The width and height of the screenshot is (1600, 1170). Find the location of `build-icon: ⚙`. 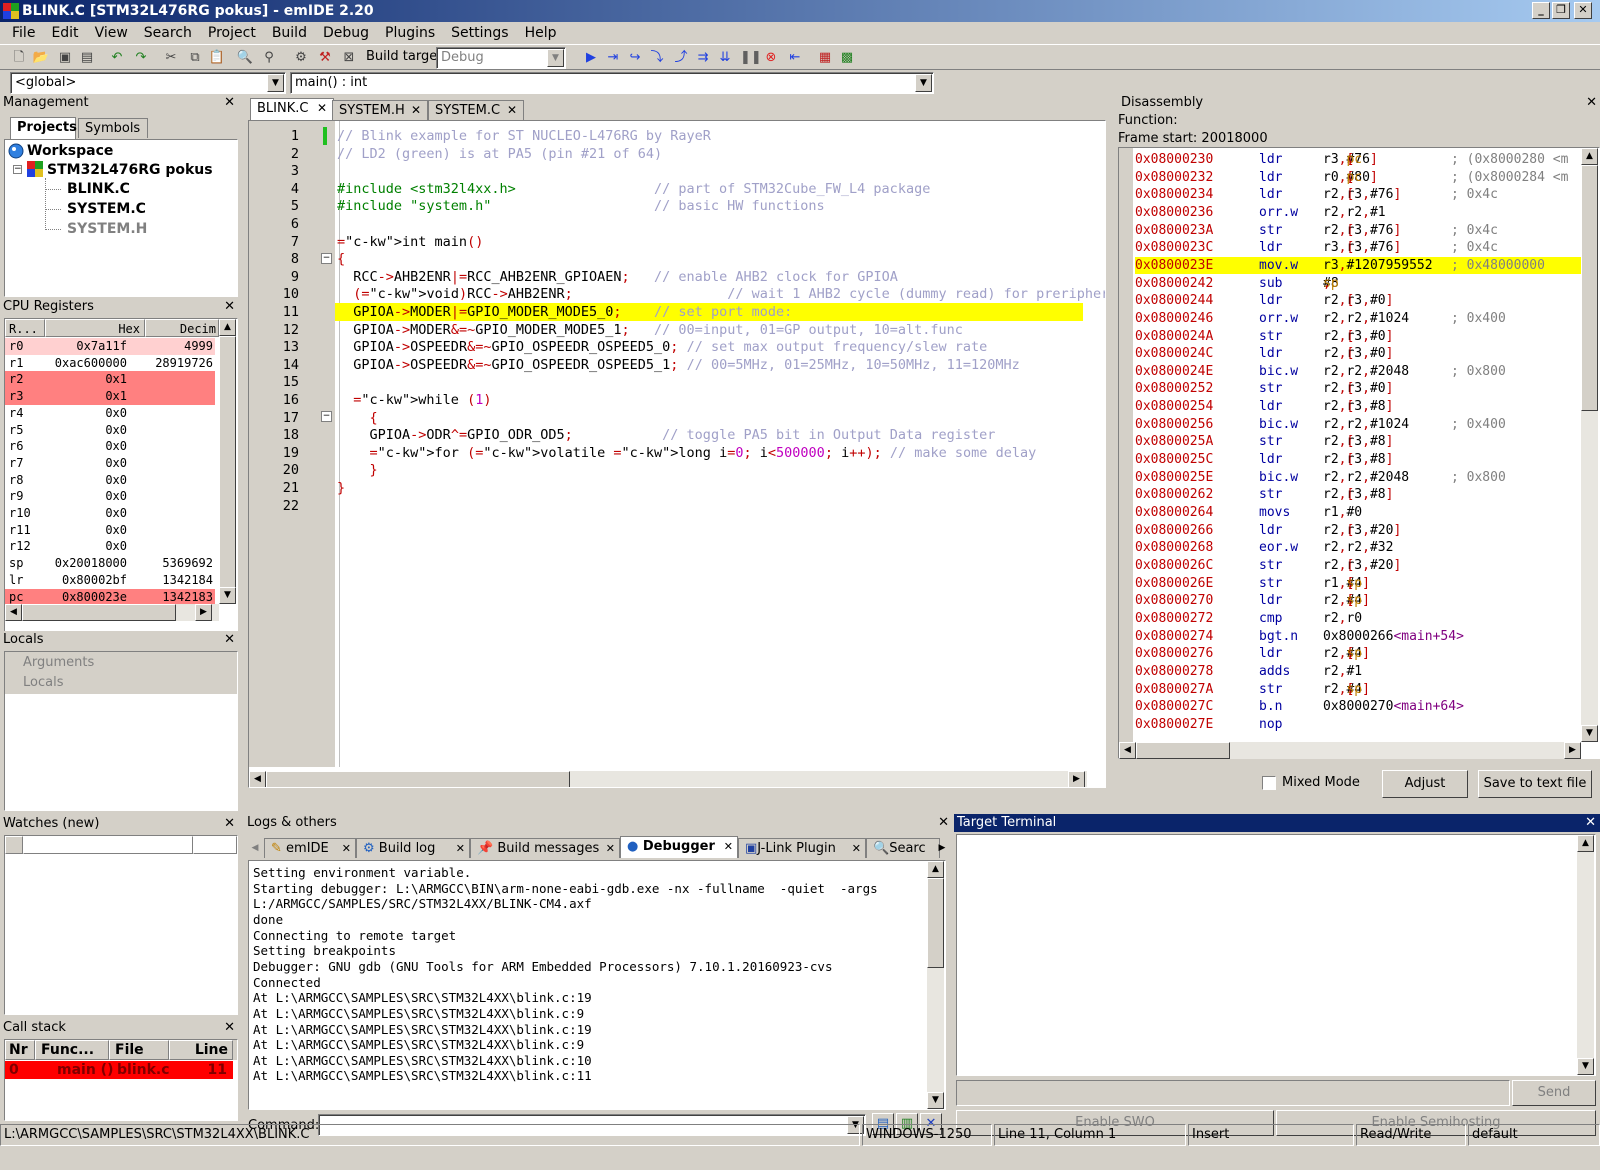

build-icon: ⚙ is located at coordinates (301, 58).